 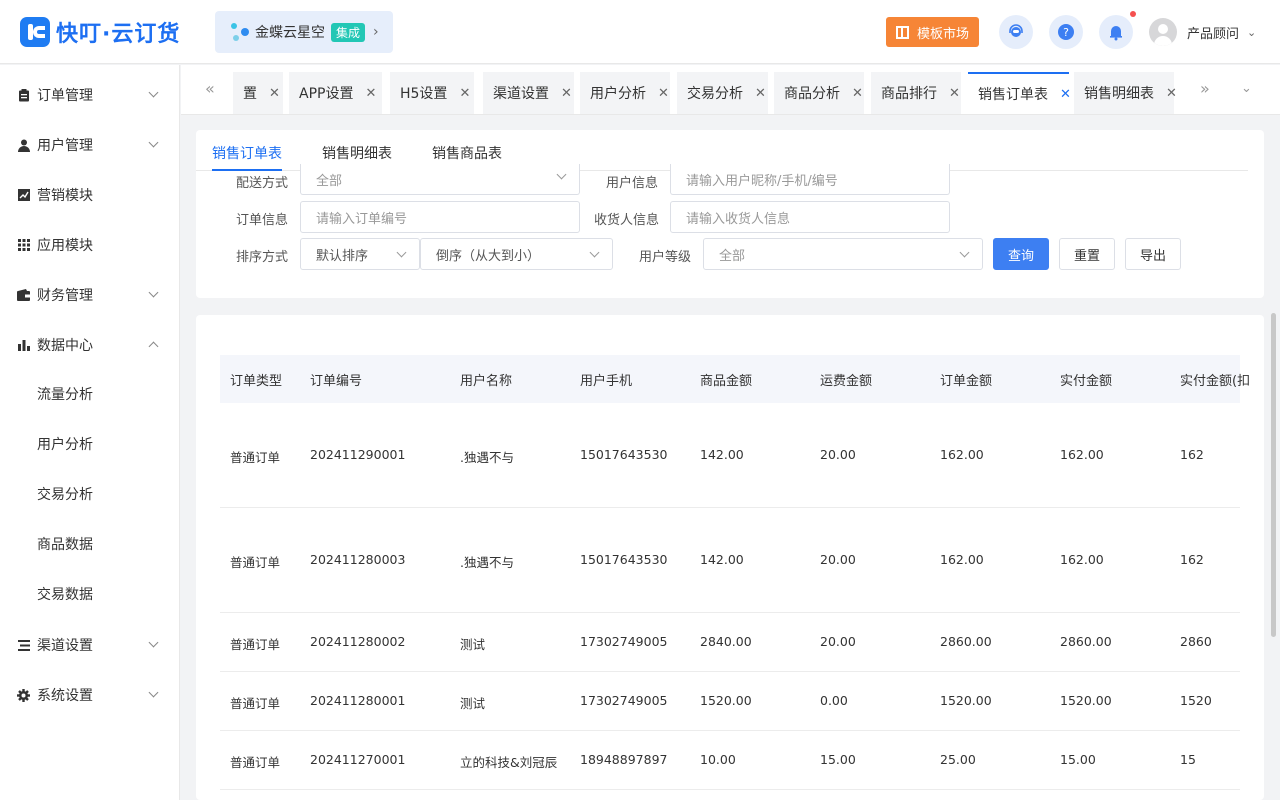 I want to click on tab-channel-settings: 渠道设置 ✕, so click(x=528, y=93).